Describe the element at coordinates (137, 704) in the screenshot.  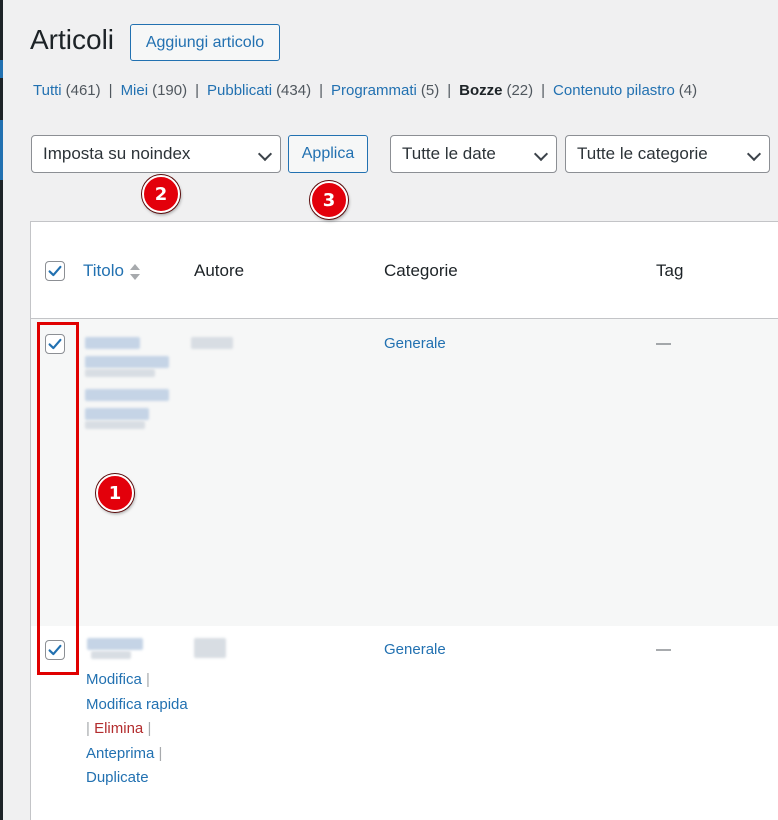
I see `quick-edit-link: Modifica rapida` at that location.